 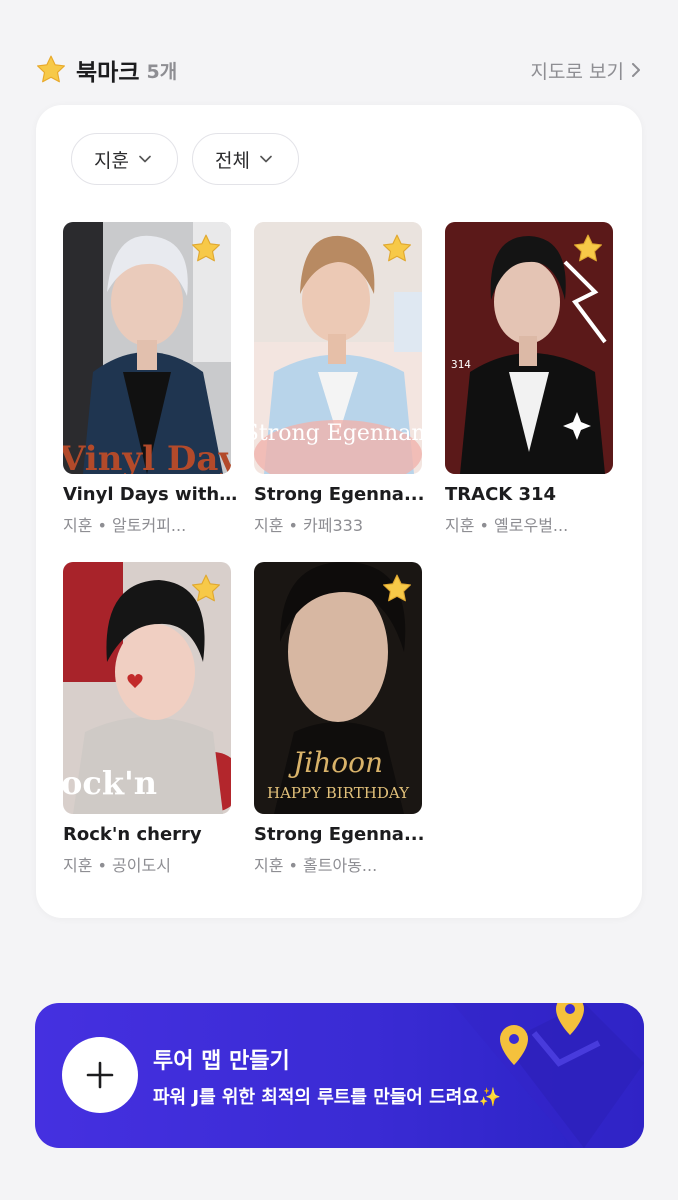 What do you see at coordinates (338, 688) in the screenshot?
I see `event-poster-image: Jihoon HAPPY BIRTHDAY` at bounding box center [338, 688].